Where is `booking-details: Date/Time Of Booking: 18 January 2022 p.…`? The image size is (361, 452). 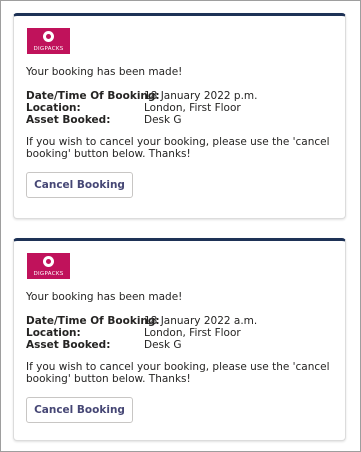
booking-details: Date/Time Of Booking: 18 January 2022 p.… is located at coordinates (179, 108).